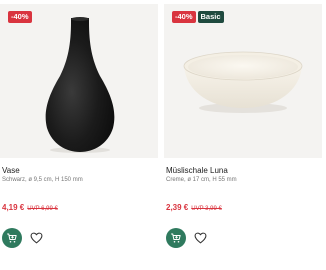 Image resolution: width=326 pixels, height=270 pixels. What do you see at coordinates (197, 170) in the screenshot?
I see `product-name: Müslischale Luna` at bounding box center [197, 170].